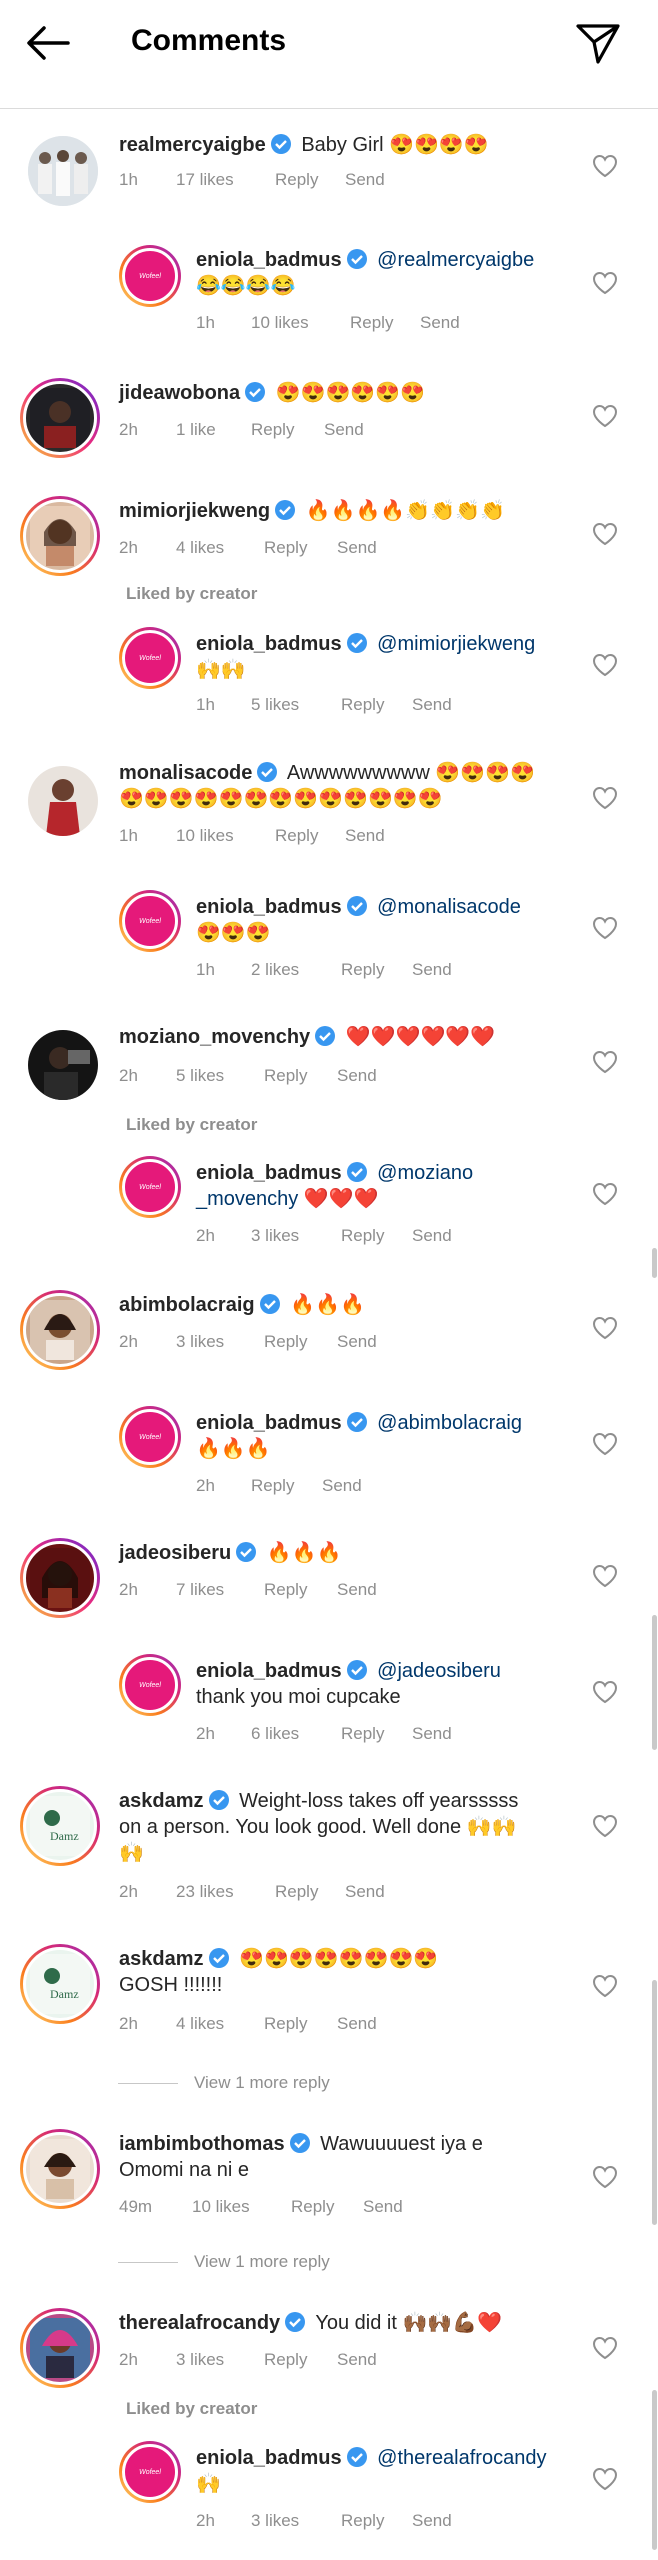 The height and width of the screenshot is (2560, 658). Describe the element at coordinates (247, 1199) in the screenshot. I see `mention-continued: _movenchy` at that location.